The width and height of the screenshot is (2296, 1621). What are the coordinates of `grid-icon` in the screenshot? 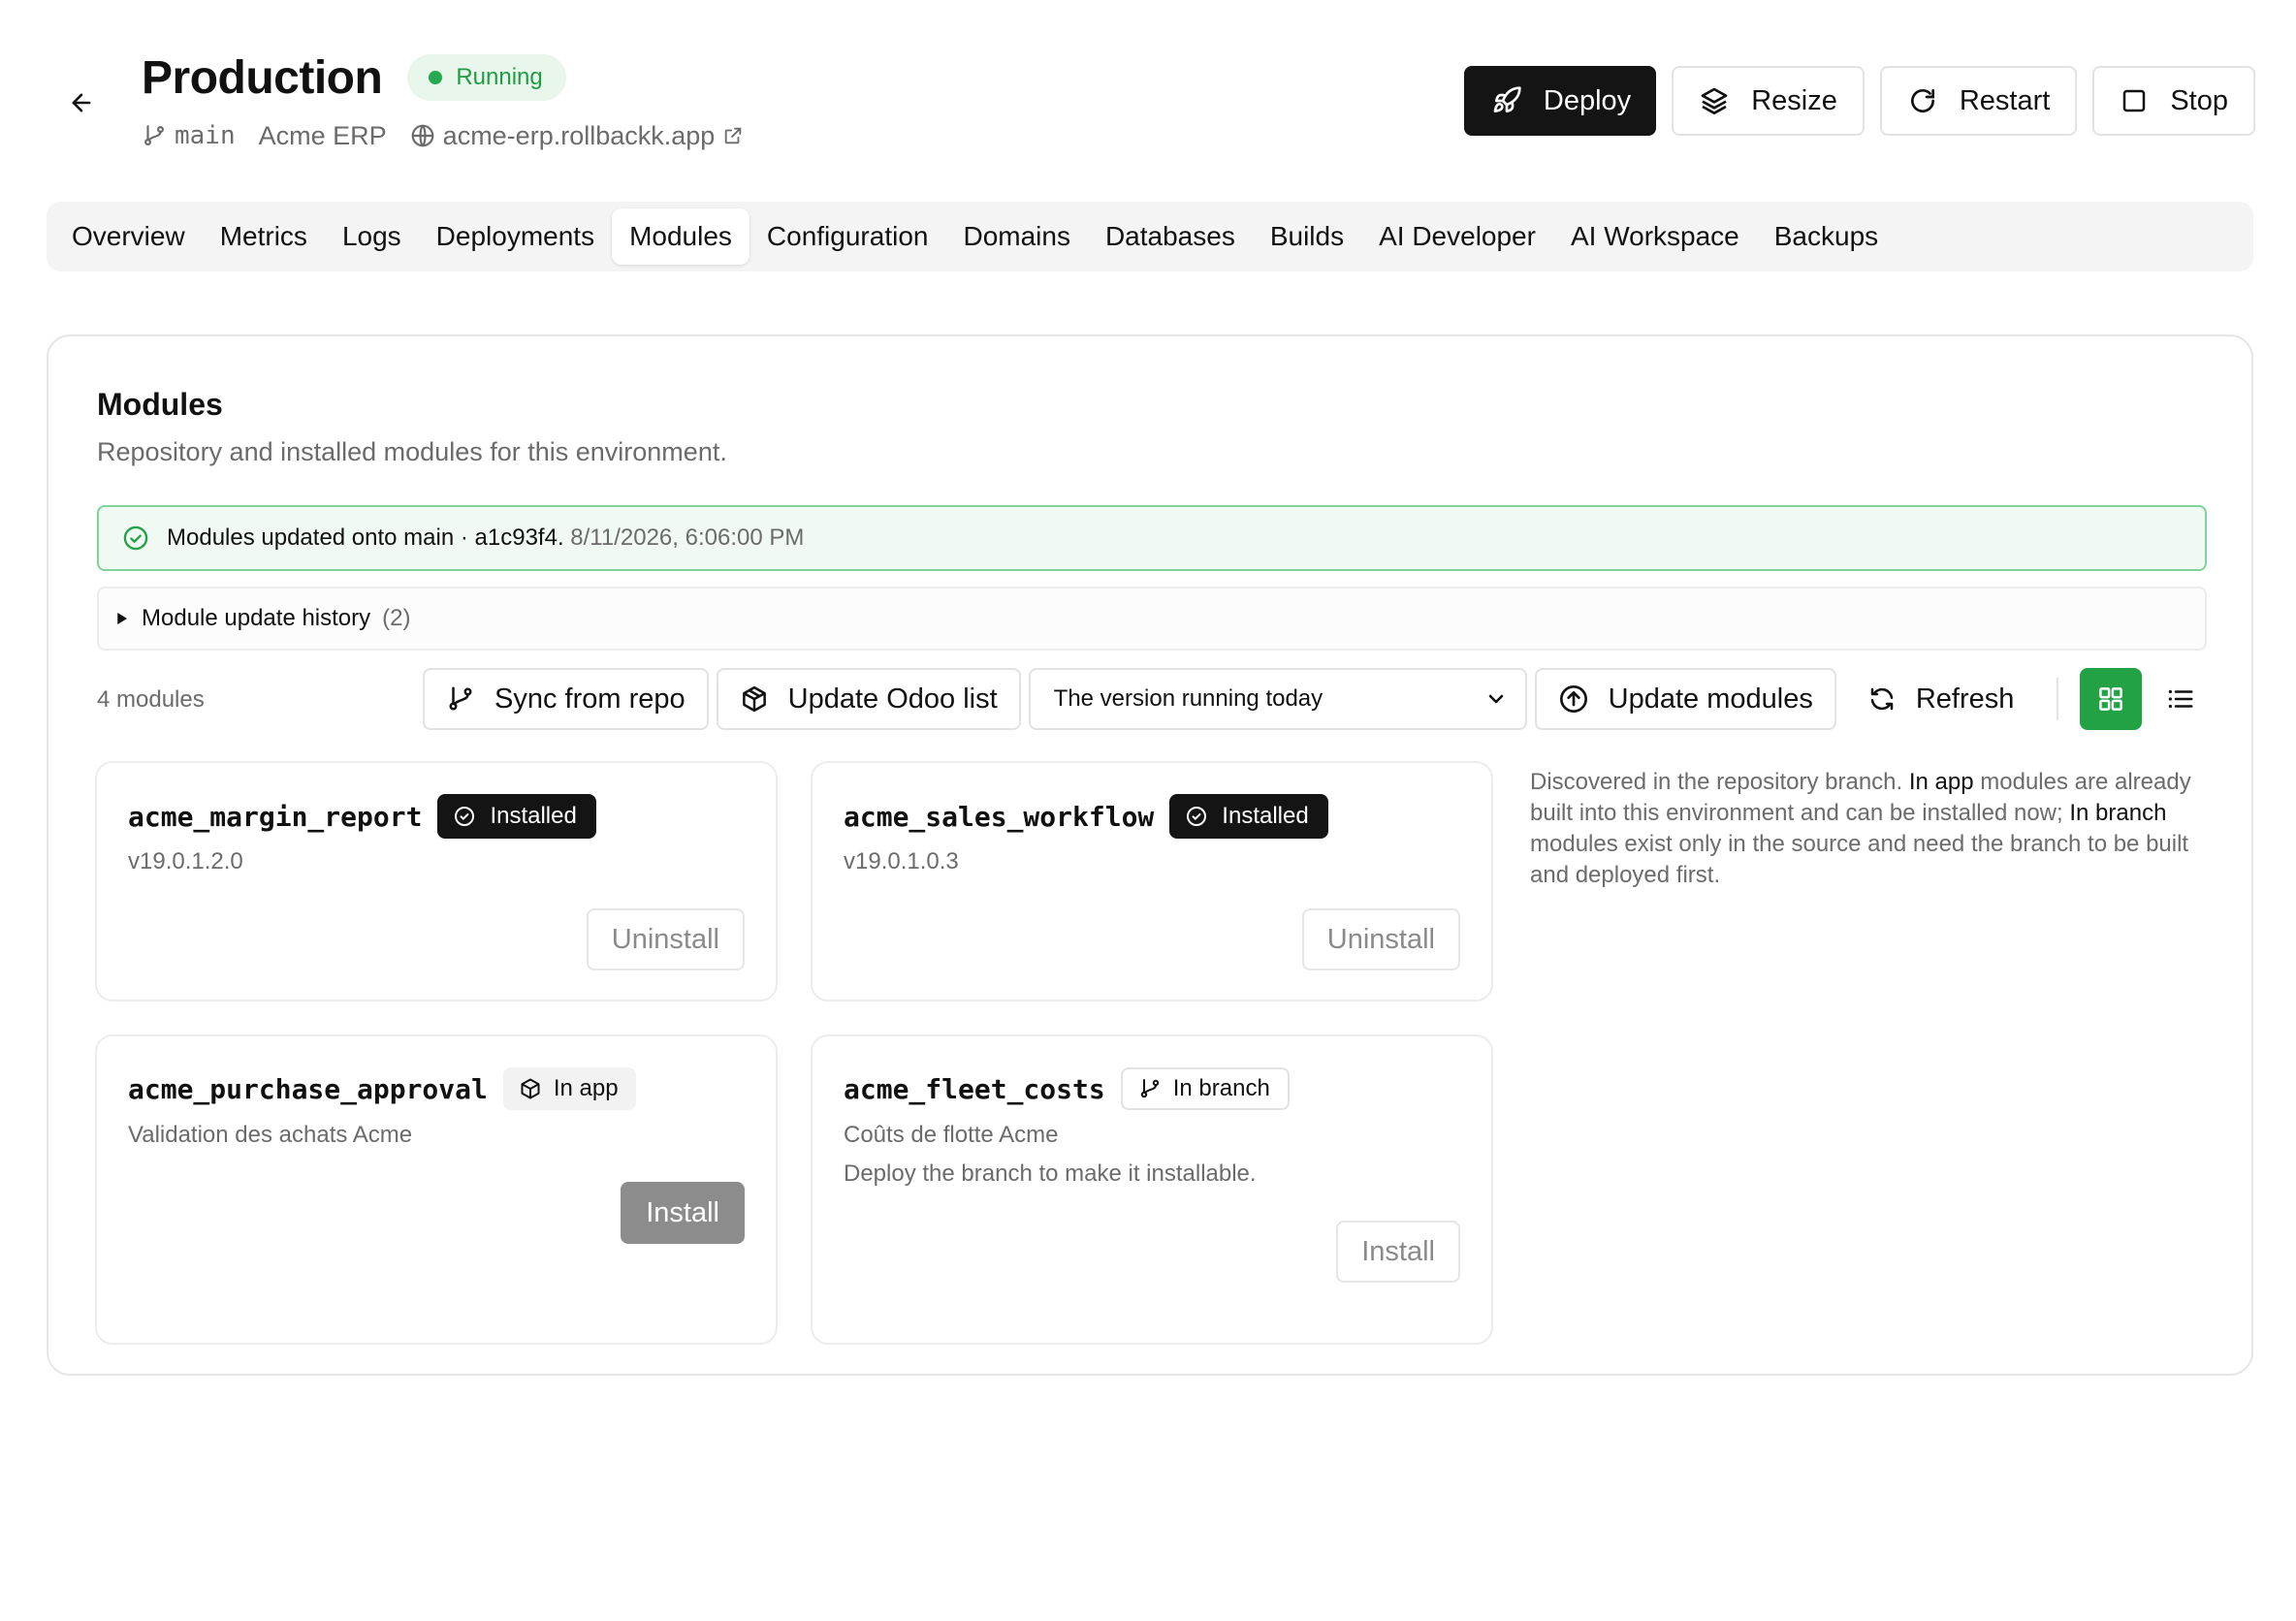 It's located at (2111, 699).